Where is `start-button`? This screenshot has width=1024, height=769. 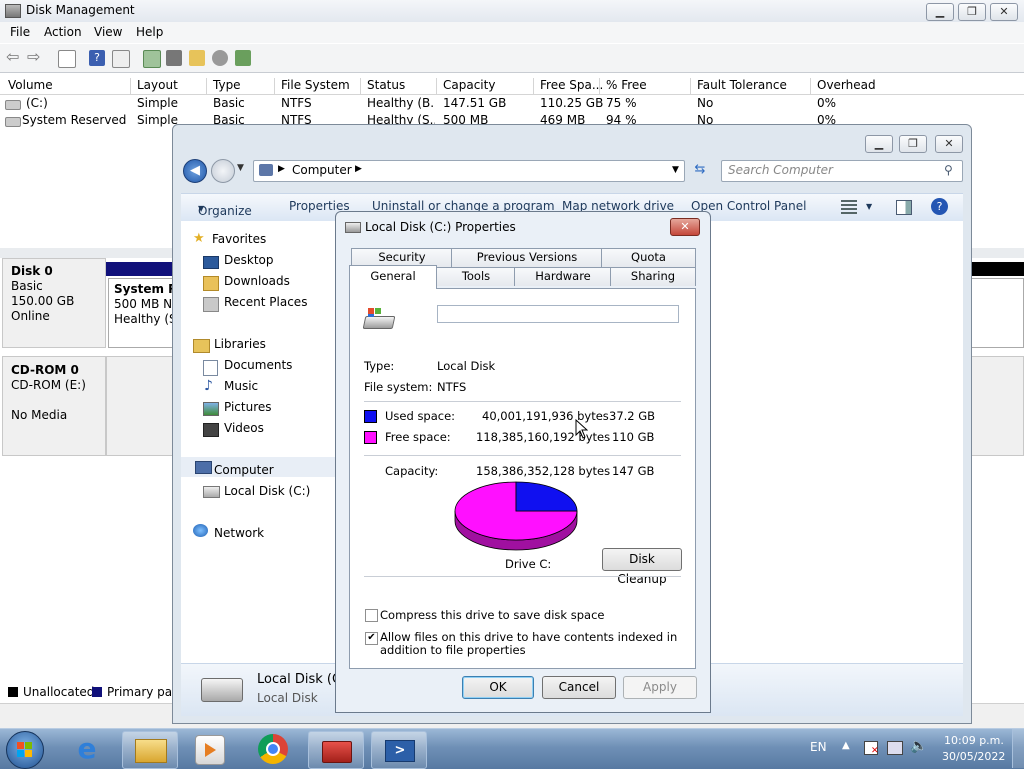
start-button is located at coordinates (25, 750).